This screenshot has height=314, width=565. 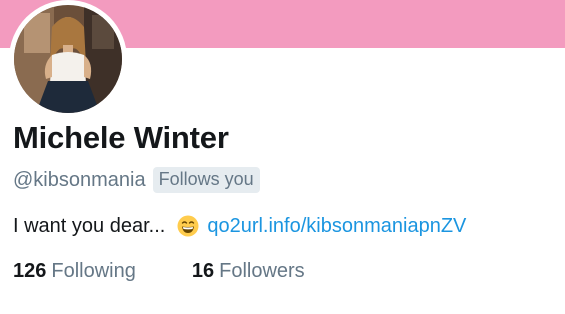 I want to click on follows-you-badge: Follows you, so click(x=206, y=180).